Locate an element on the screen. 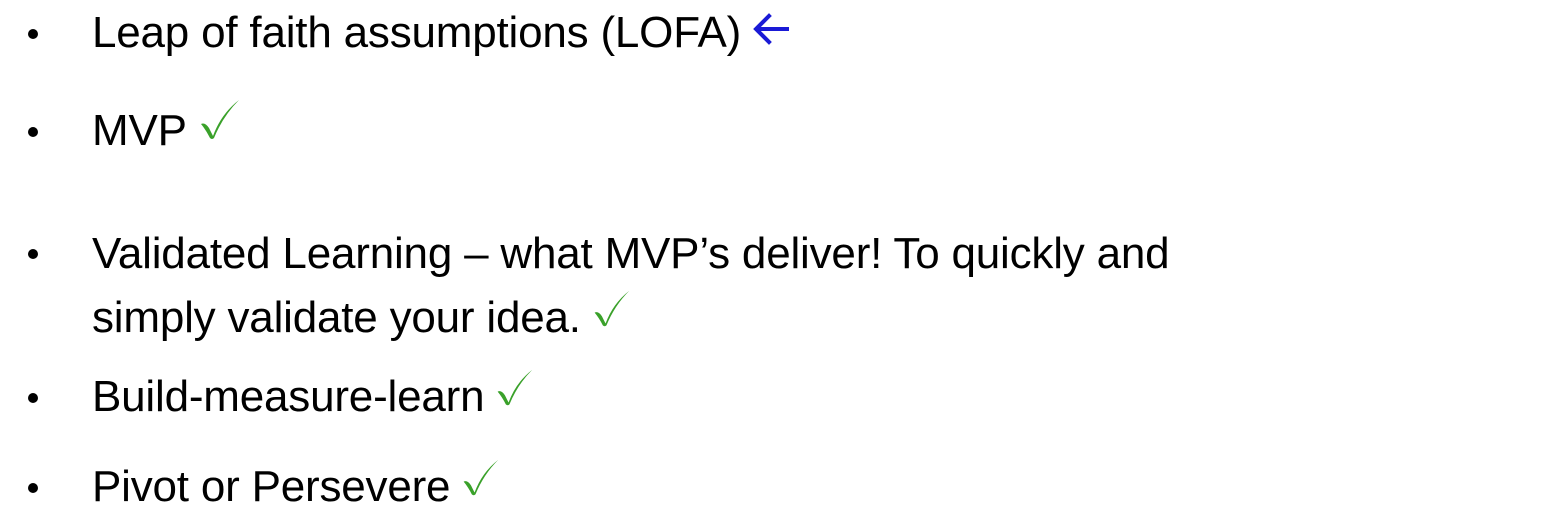 The image size is (1542, 532). bullet-item-pivot-or-persevere: Pivot or Persevere is located at coordinates (260, 487).